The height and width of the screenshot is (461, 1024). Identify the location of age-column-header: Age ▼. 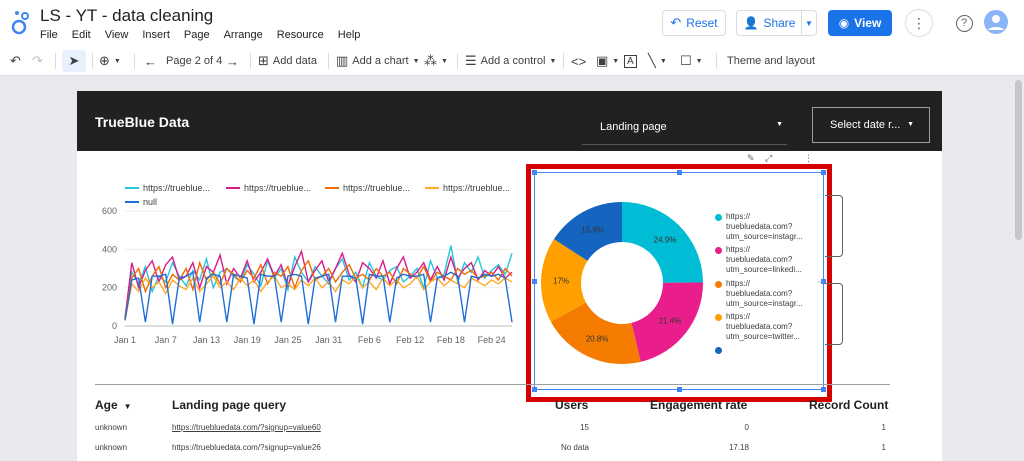
(113, 405).